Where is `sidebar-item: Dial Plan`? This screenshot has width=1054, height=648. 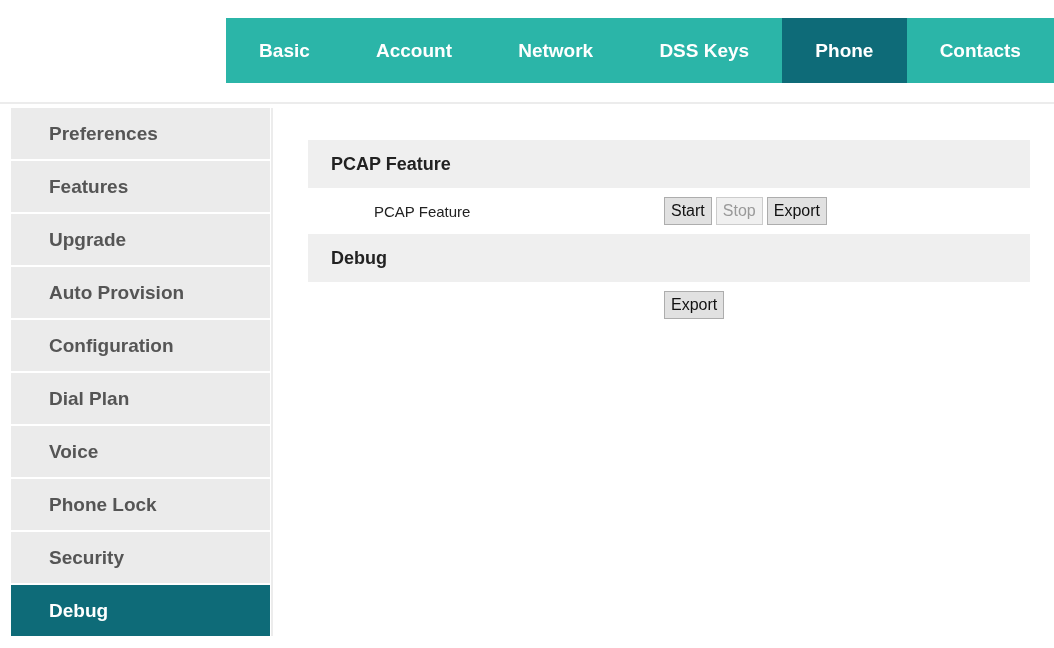 sidebar-item: Dial Plan is located at coordinates (140, 398).